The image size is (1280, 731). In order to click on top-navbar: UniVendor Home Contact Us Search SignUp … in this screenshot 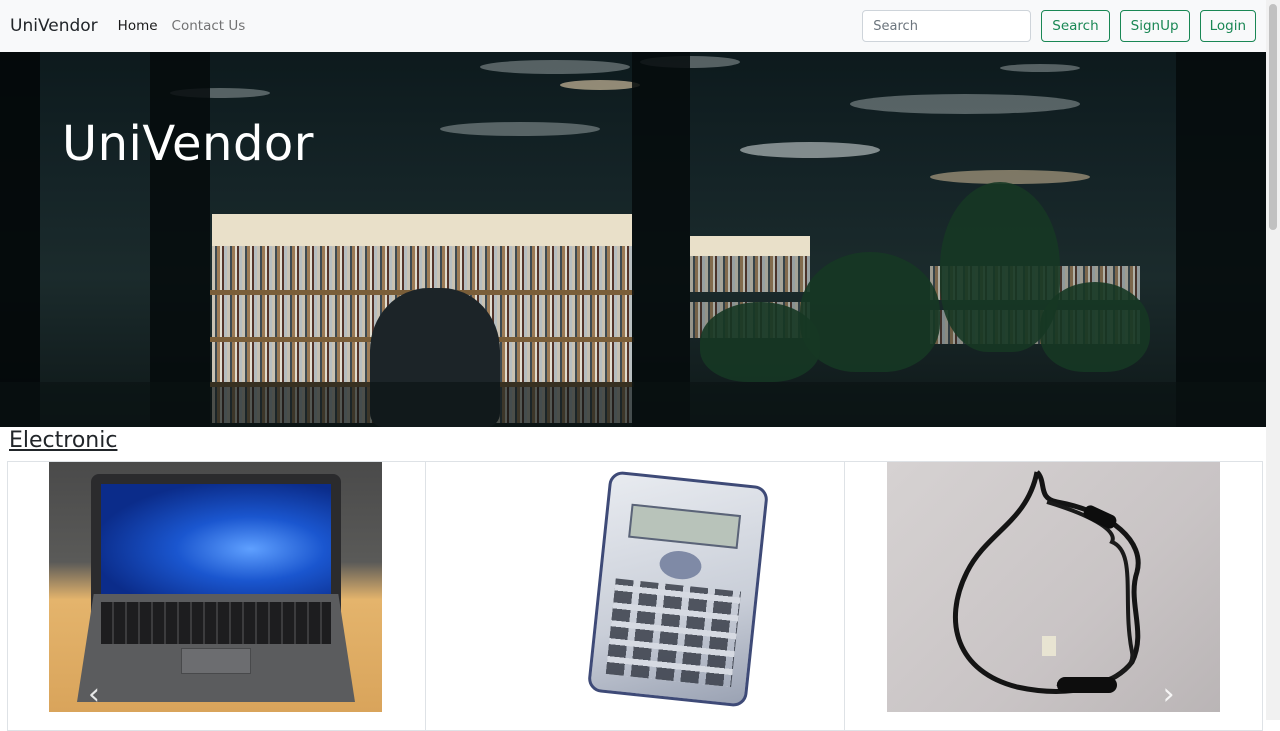, I will do `click(633, 26)`.